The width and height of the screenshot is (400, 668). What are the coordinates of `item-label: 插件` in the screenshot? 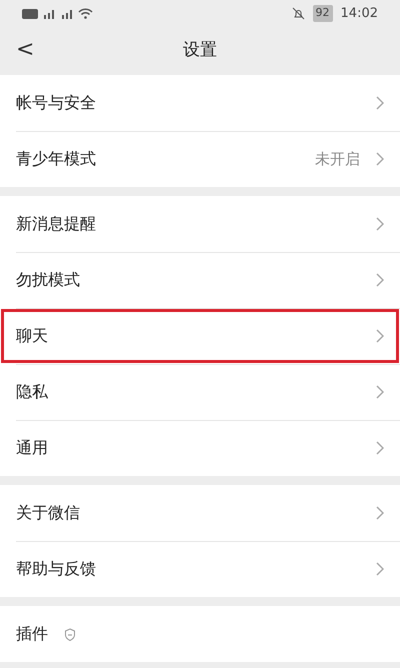 It's located at (32, 634).